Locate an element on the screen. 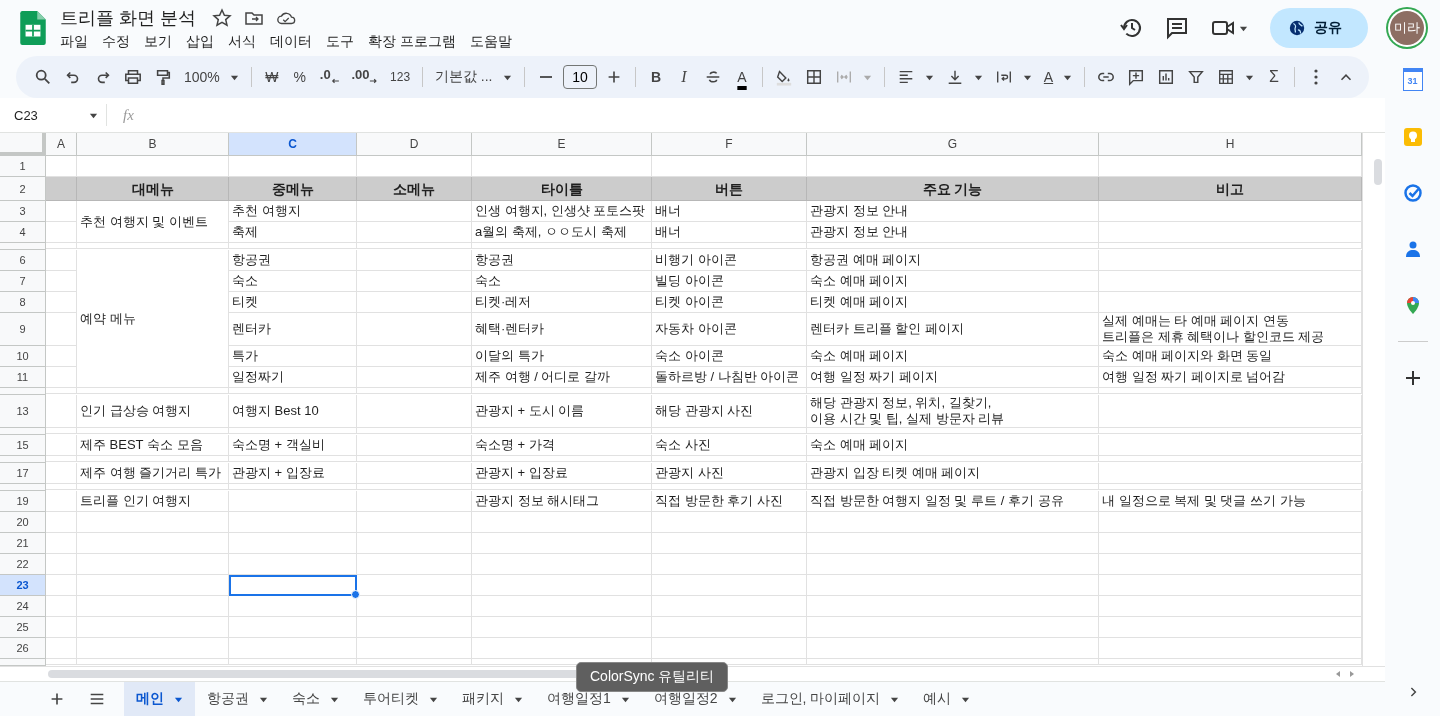 The width and height of the screenshot is (1440, 716). decrease-decimal-button: .0 is located at coordinates (329, 77).